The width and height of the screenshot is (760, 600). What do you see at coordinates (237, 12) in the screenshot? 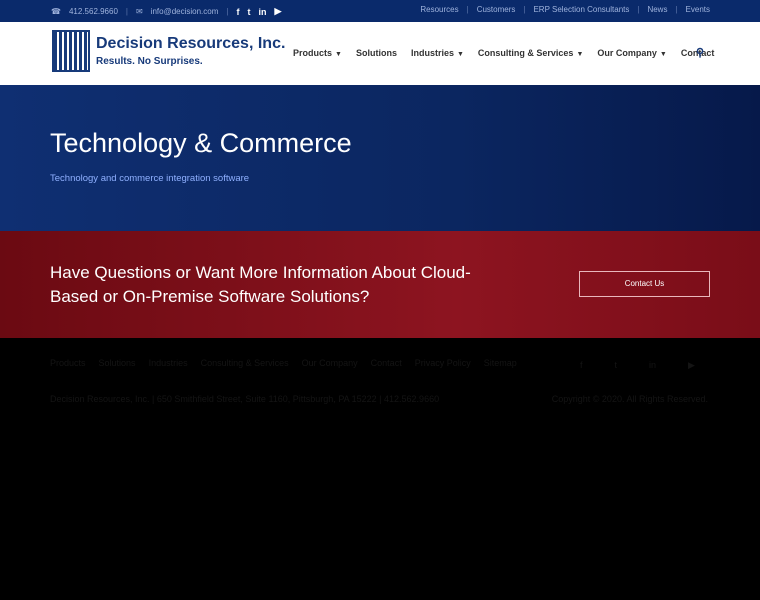
I see `facebook-icon: f` at bounding box center [237, 12].